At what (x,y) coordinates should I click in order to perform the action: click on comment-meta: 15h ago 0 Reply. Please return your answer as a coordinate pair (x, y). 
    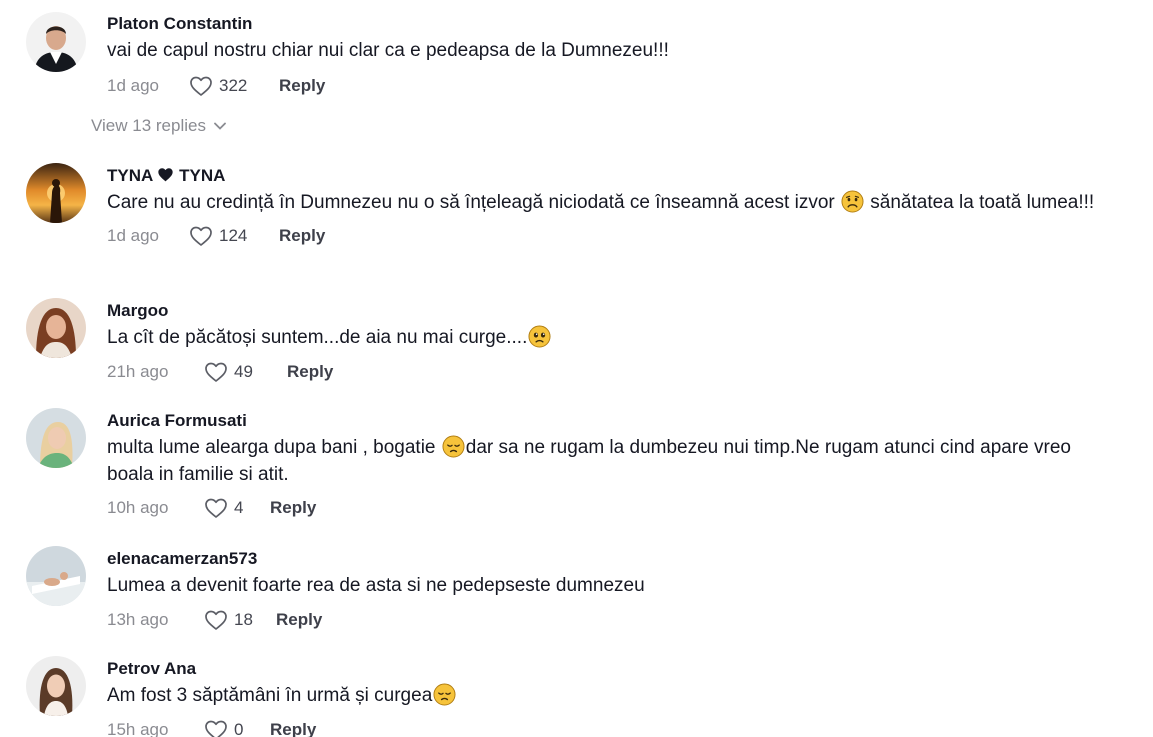
    Looking at the image, I should click on (602, 726).